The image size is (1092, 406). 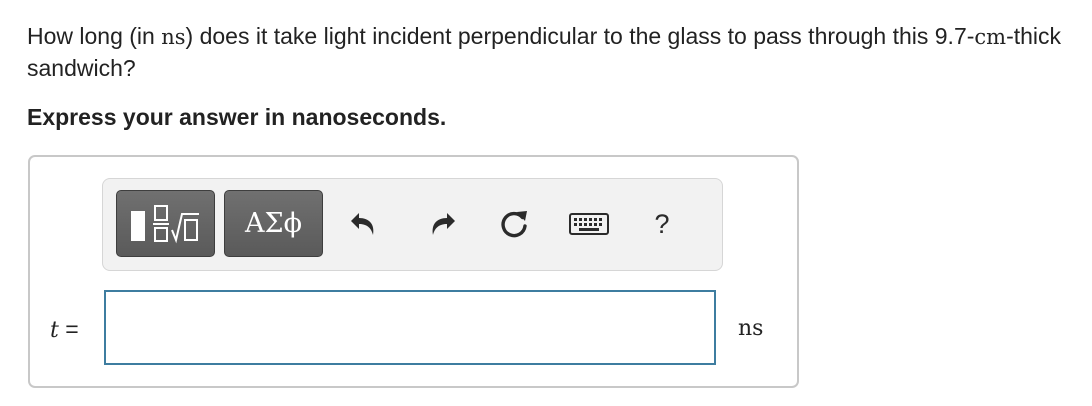 What do you see at coordinates (68, 329) in the screenshot?
I see `answer-equals: =` at bounding box center [68, 329].